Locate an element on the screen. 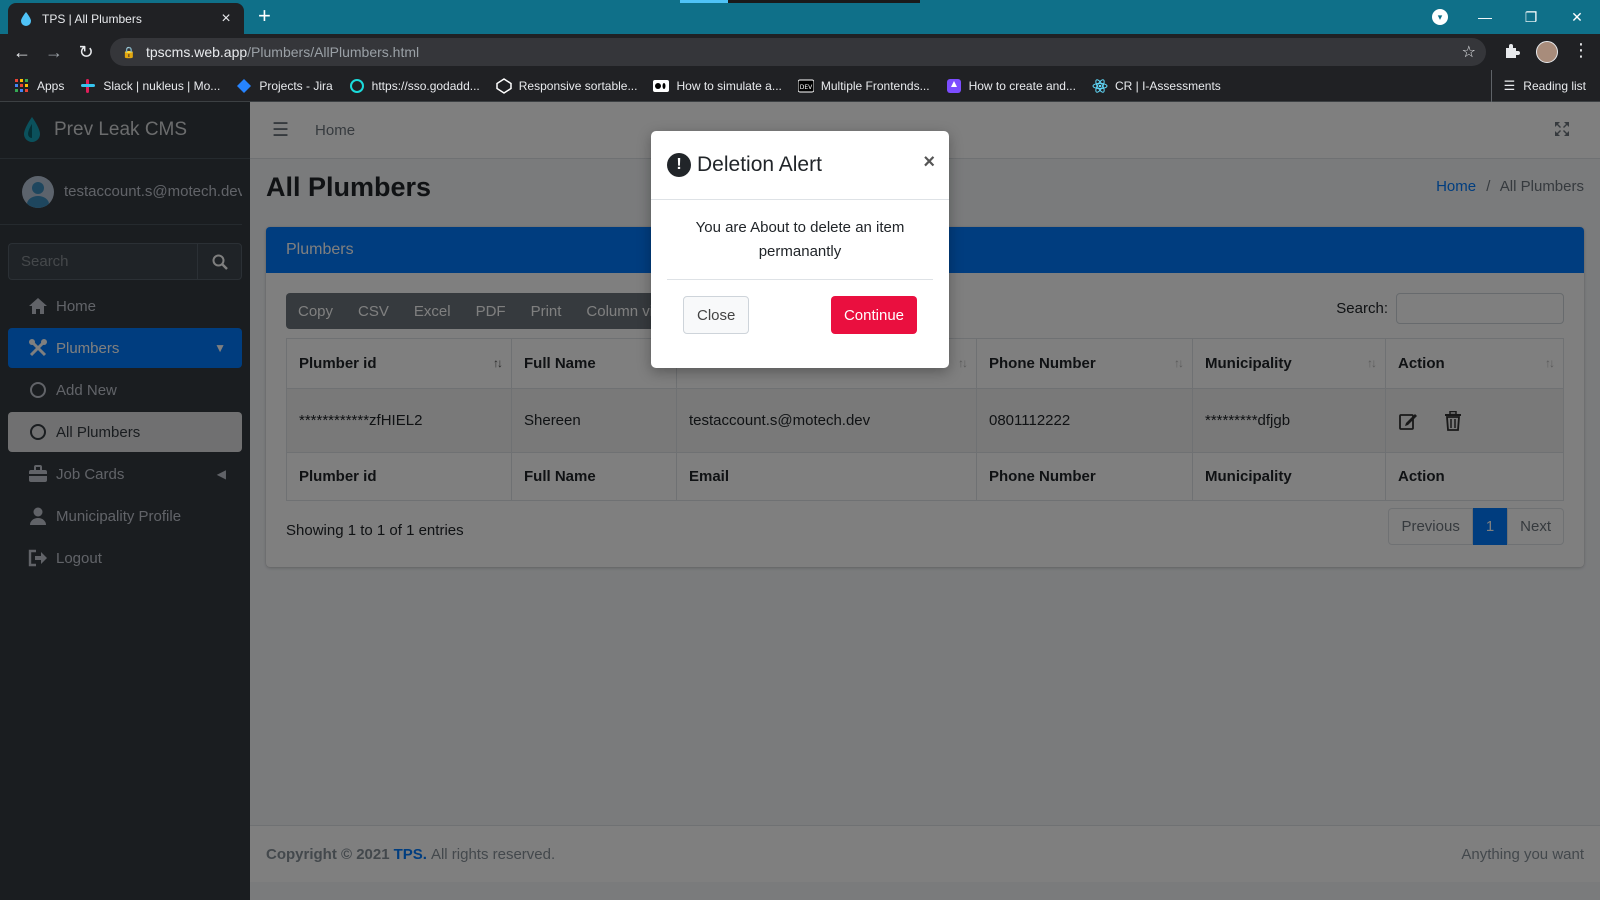  bookmark-apps: Apps is located at coordinates (39, 86).